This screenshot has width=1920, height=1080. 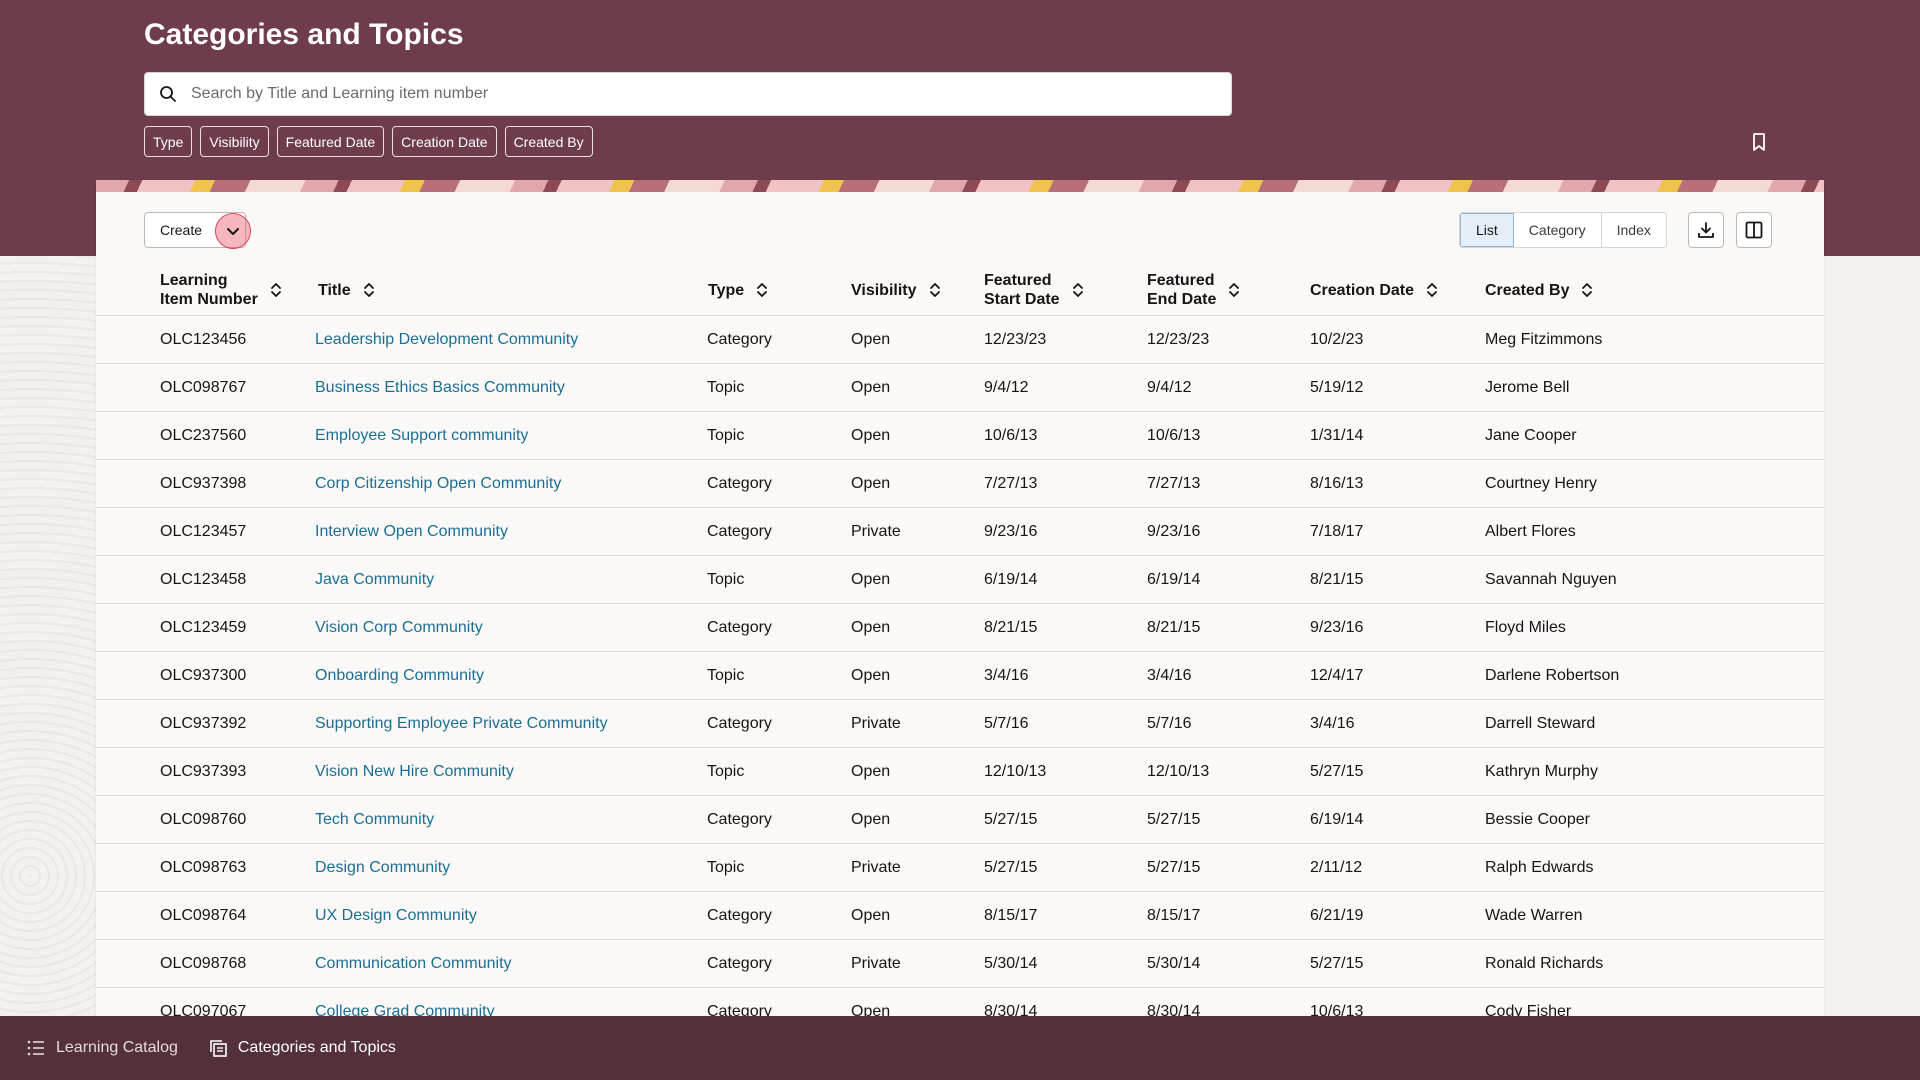 I want to click on column-header-featured-end-date: Featured End Date, so click(x=1193, y=290).